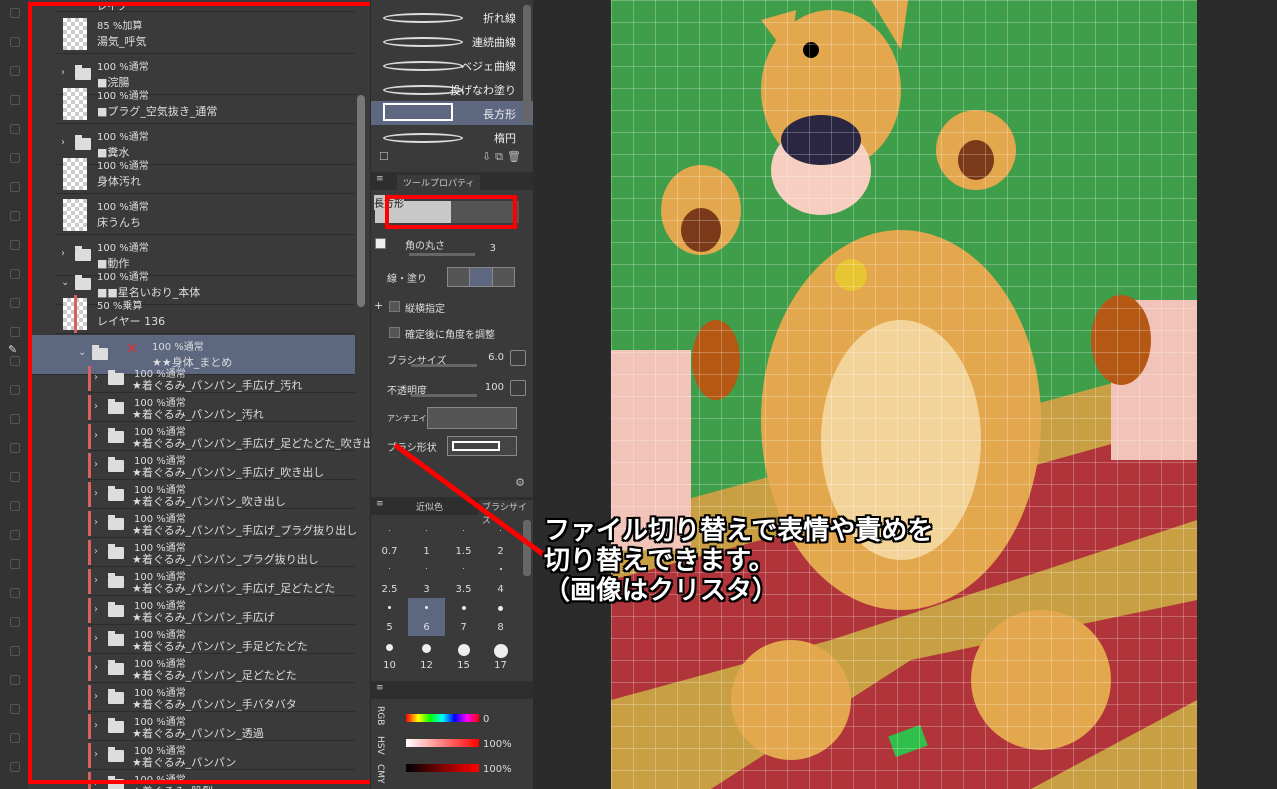  I want to click on annotation-line2: 切り替えできます。, so click(659, 561).